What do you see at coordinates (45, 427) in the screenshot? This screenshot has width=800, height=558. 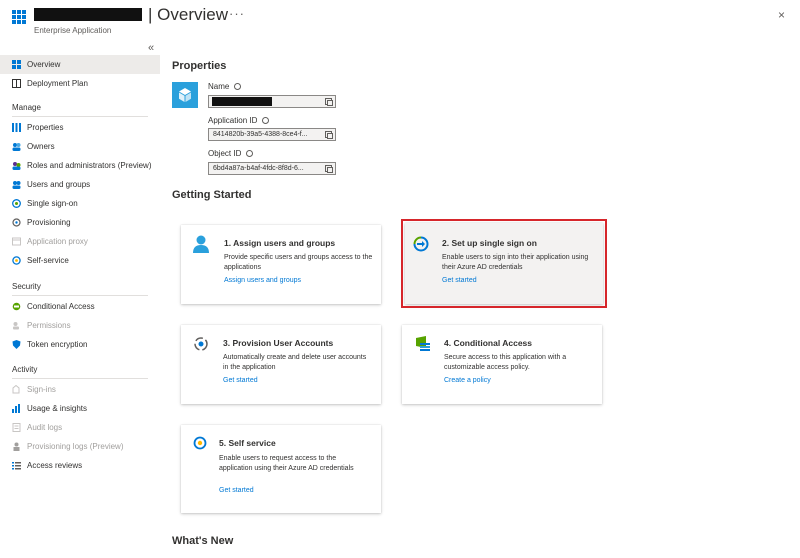 I see `sidebar-item-label: Audit logs` at bounding box center [45, 427].